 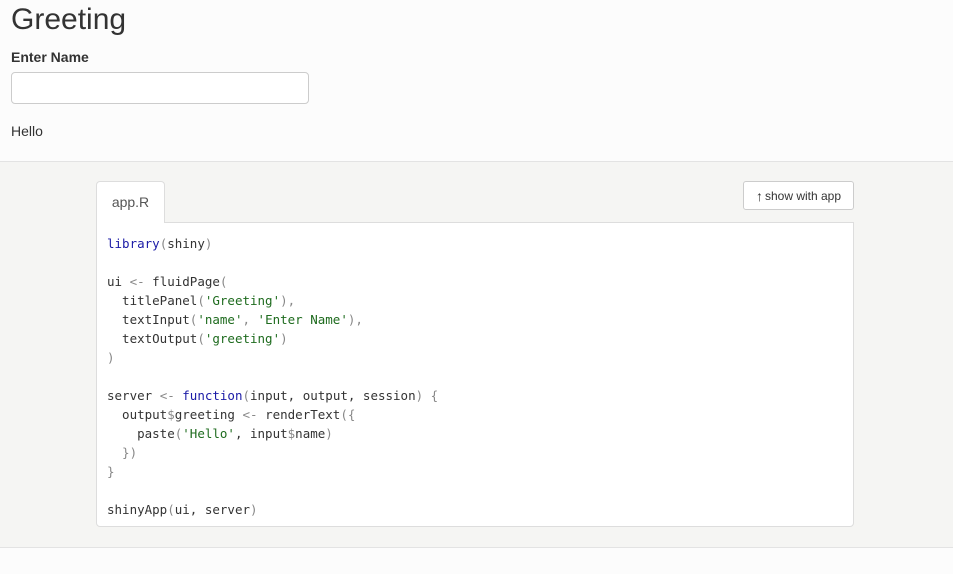 I want to click on code-token: renderText, so click(x=299, y=414).